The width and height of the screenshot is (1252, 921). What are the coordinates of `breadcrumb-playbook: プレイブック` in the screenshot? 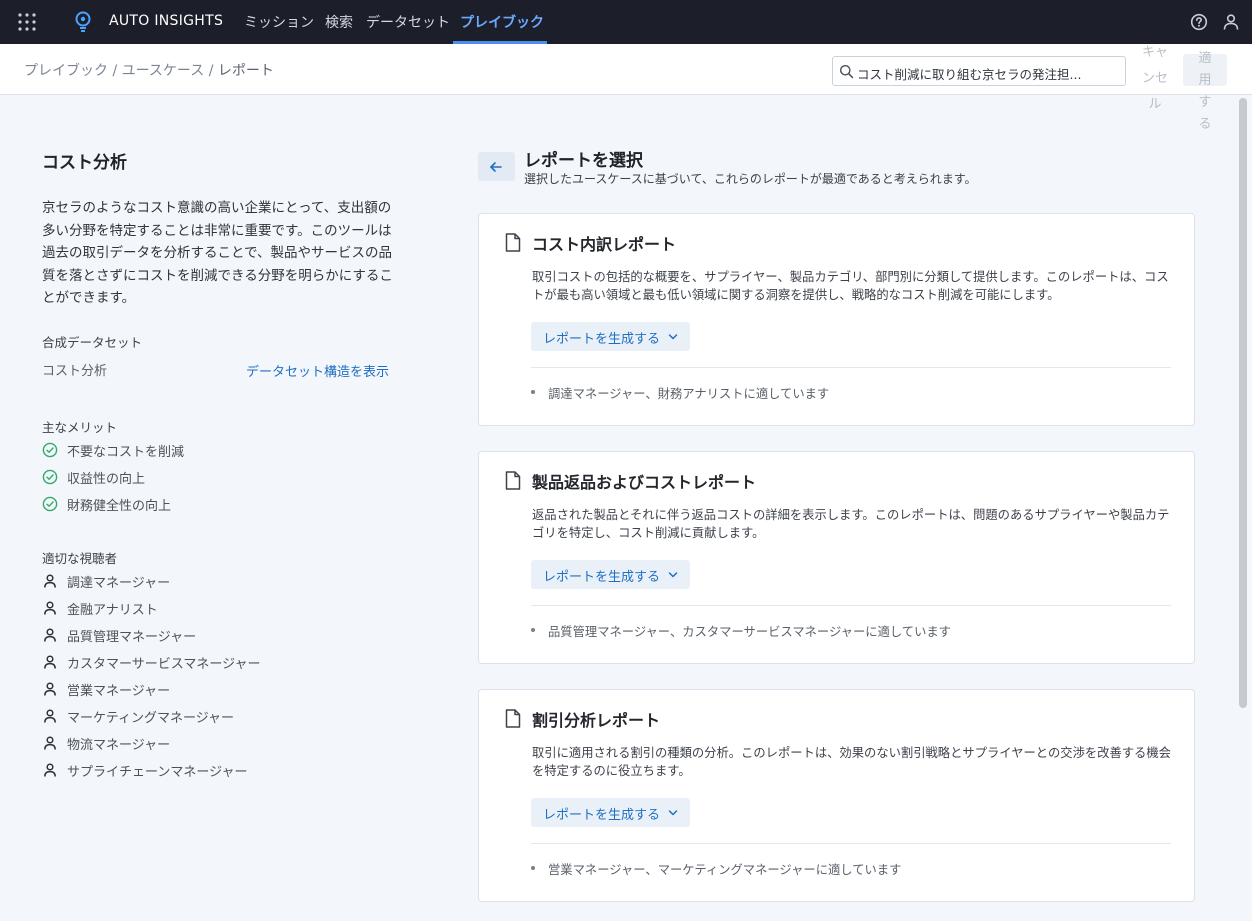 It's located at (66, 71).